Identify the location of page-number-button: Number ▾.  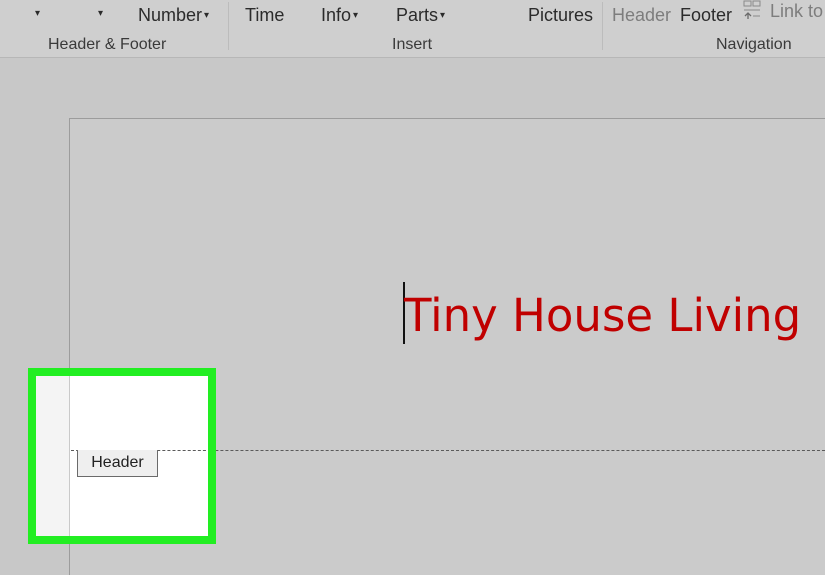
(173, 15).